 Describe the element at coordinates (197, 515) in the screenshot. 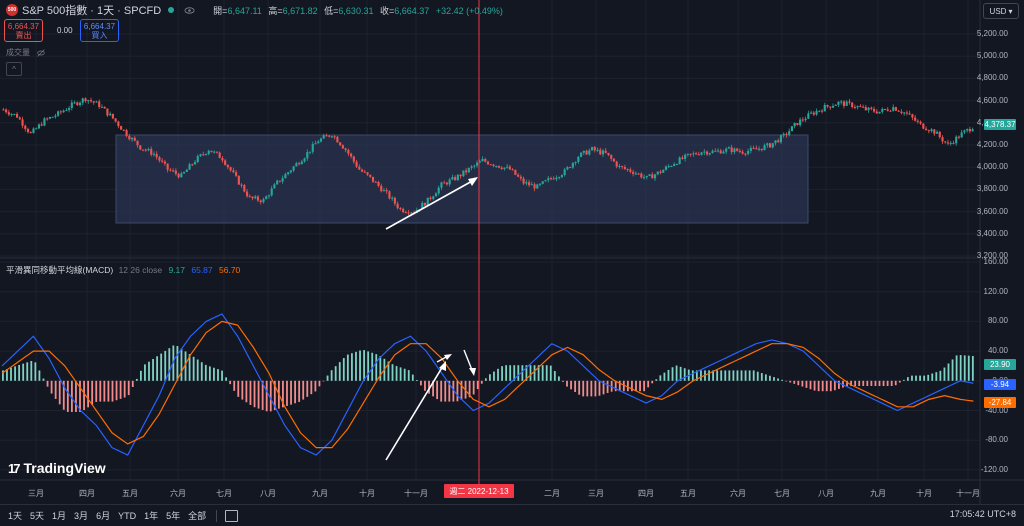

I see `range-all: 全部` at that location.